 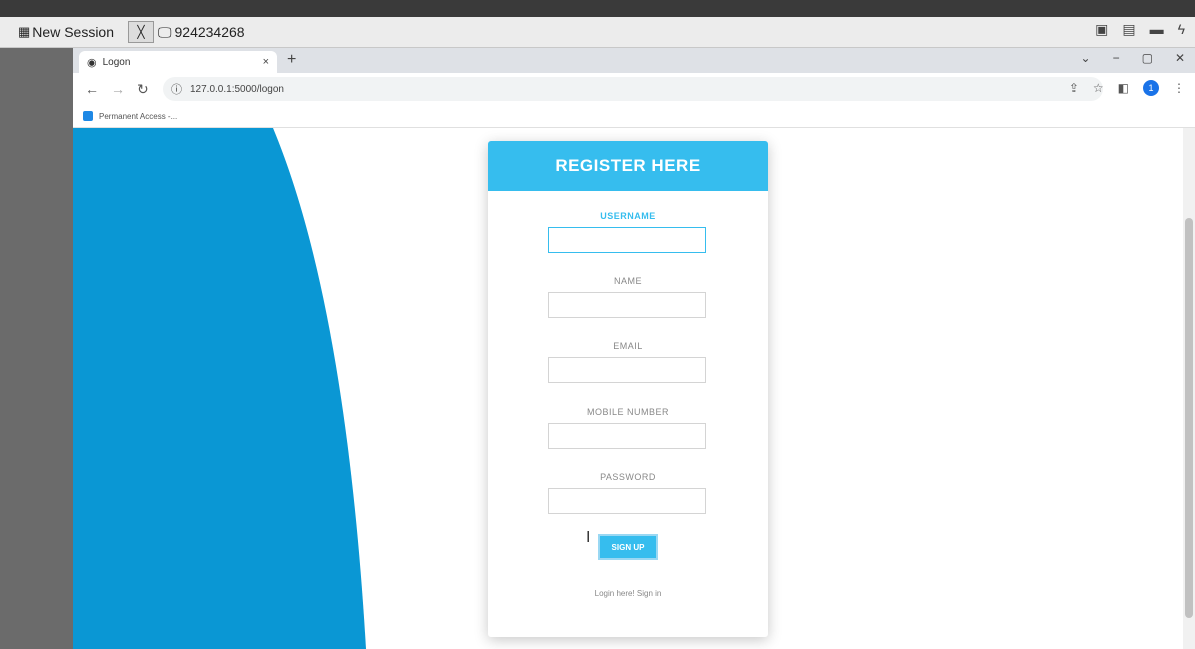 What do you see at coordinates (1074, 88) in the screenshot?
I see `share-icon: ⇪` at bounding box center [1074, 88].